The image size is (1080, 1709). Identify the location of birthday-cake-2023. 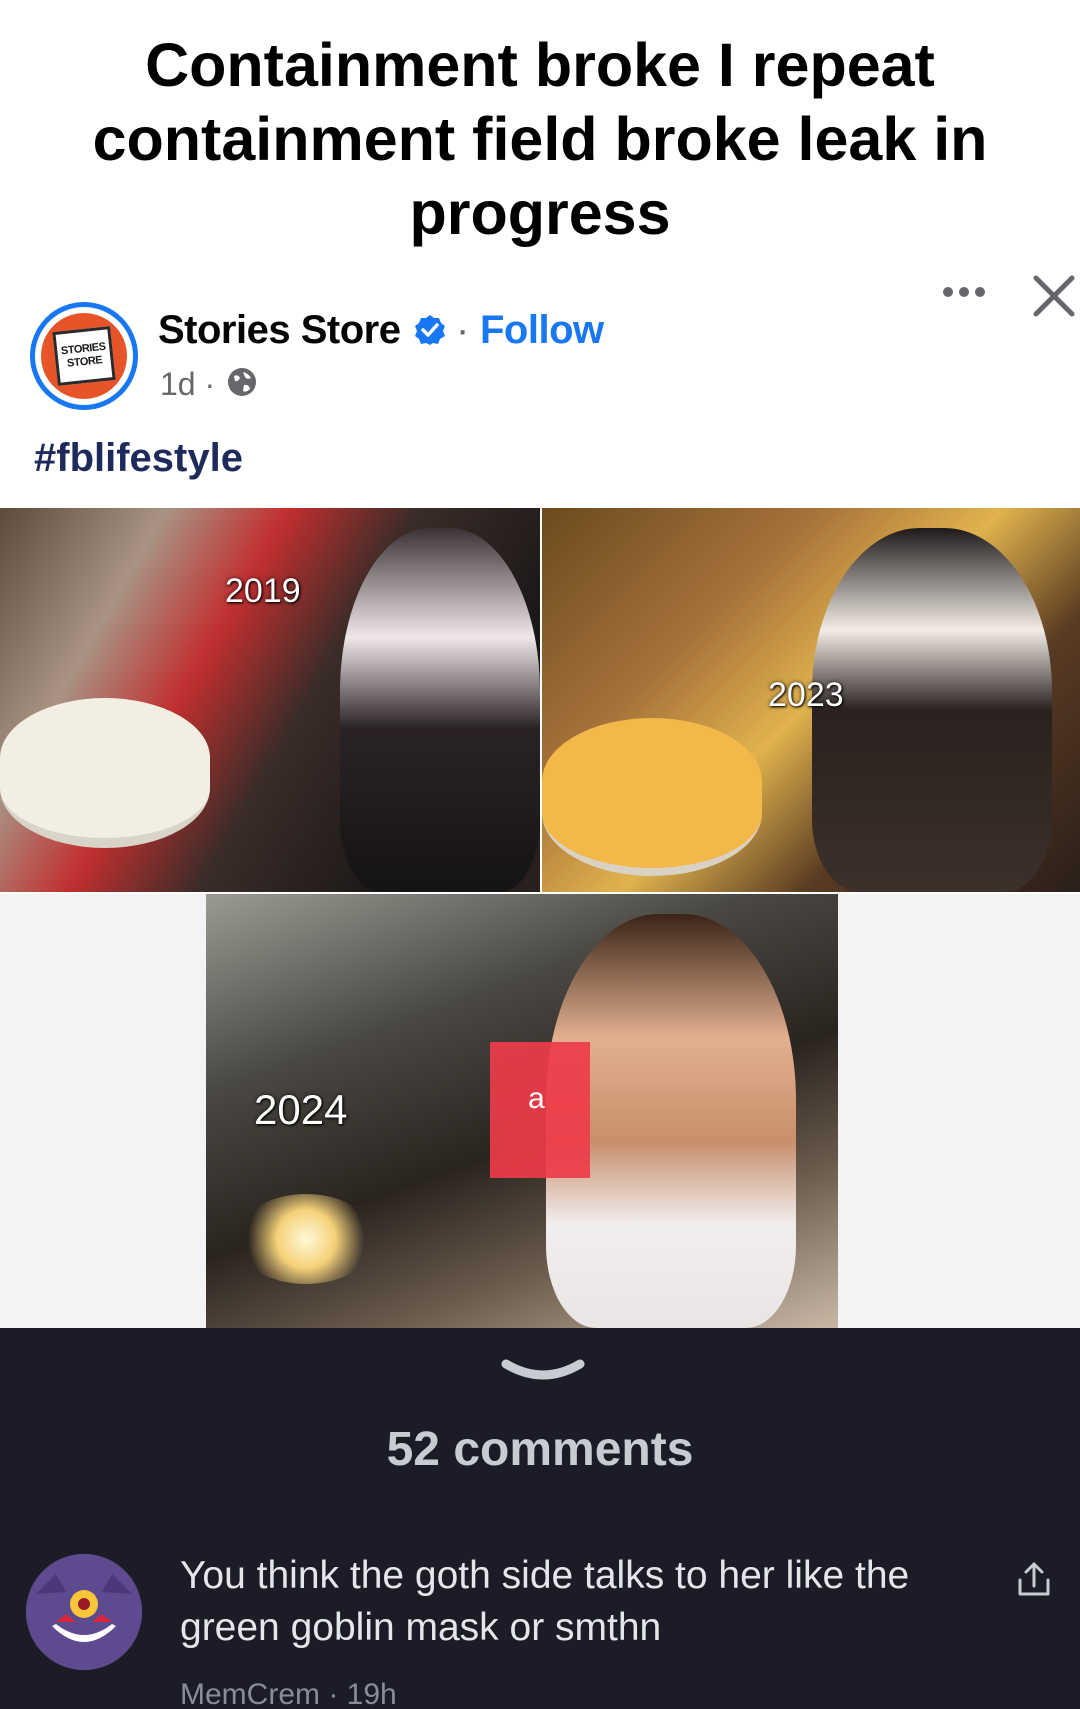
(652, 797).